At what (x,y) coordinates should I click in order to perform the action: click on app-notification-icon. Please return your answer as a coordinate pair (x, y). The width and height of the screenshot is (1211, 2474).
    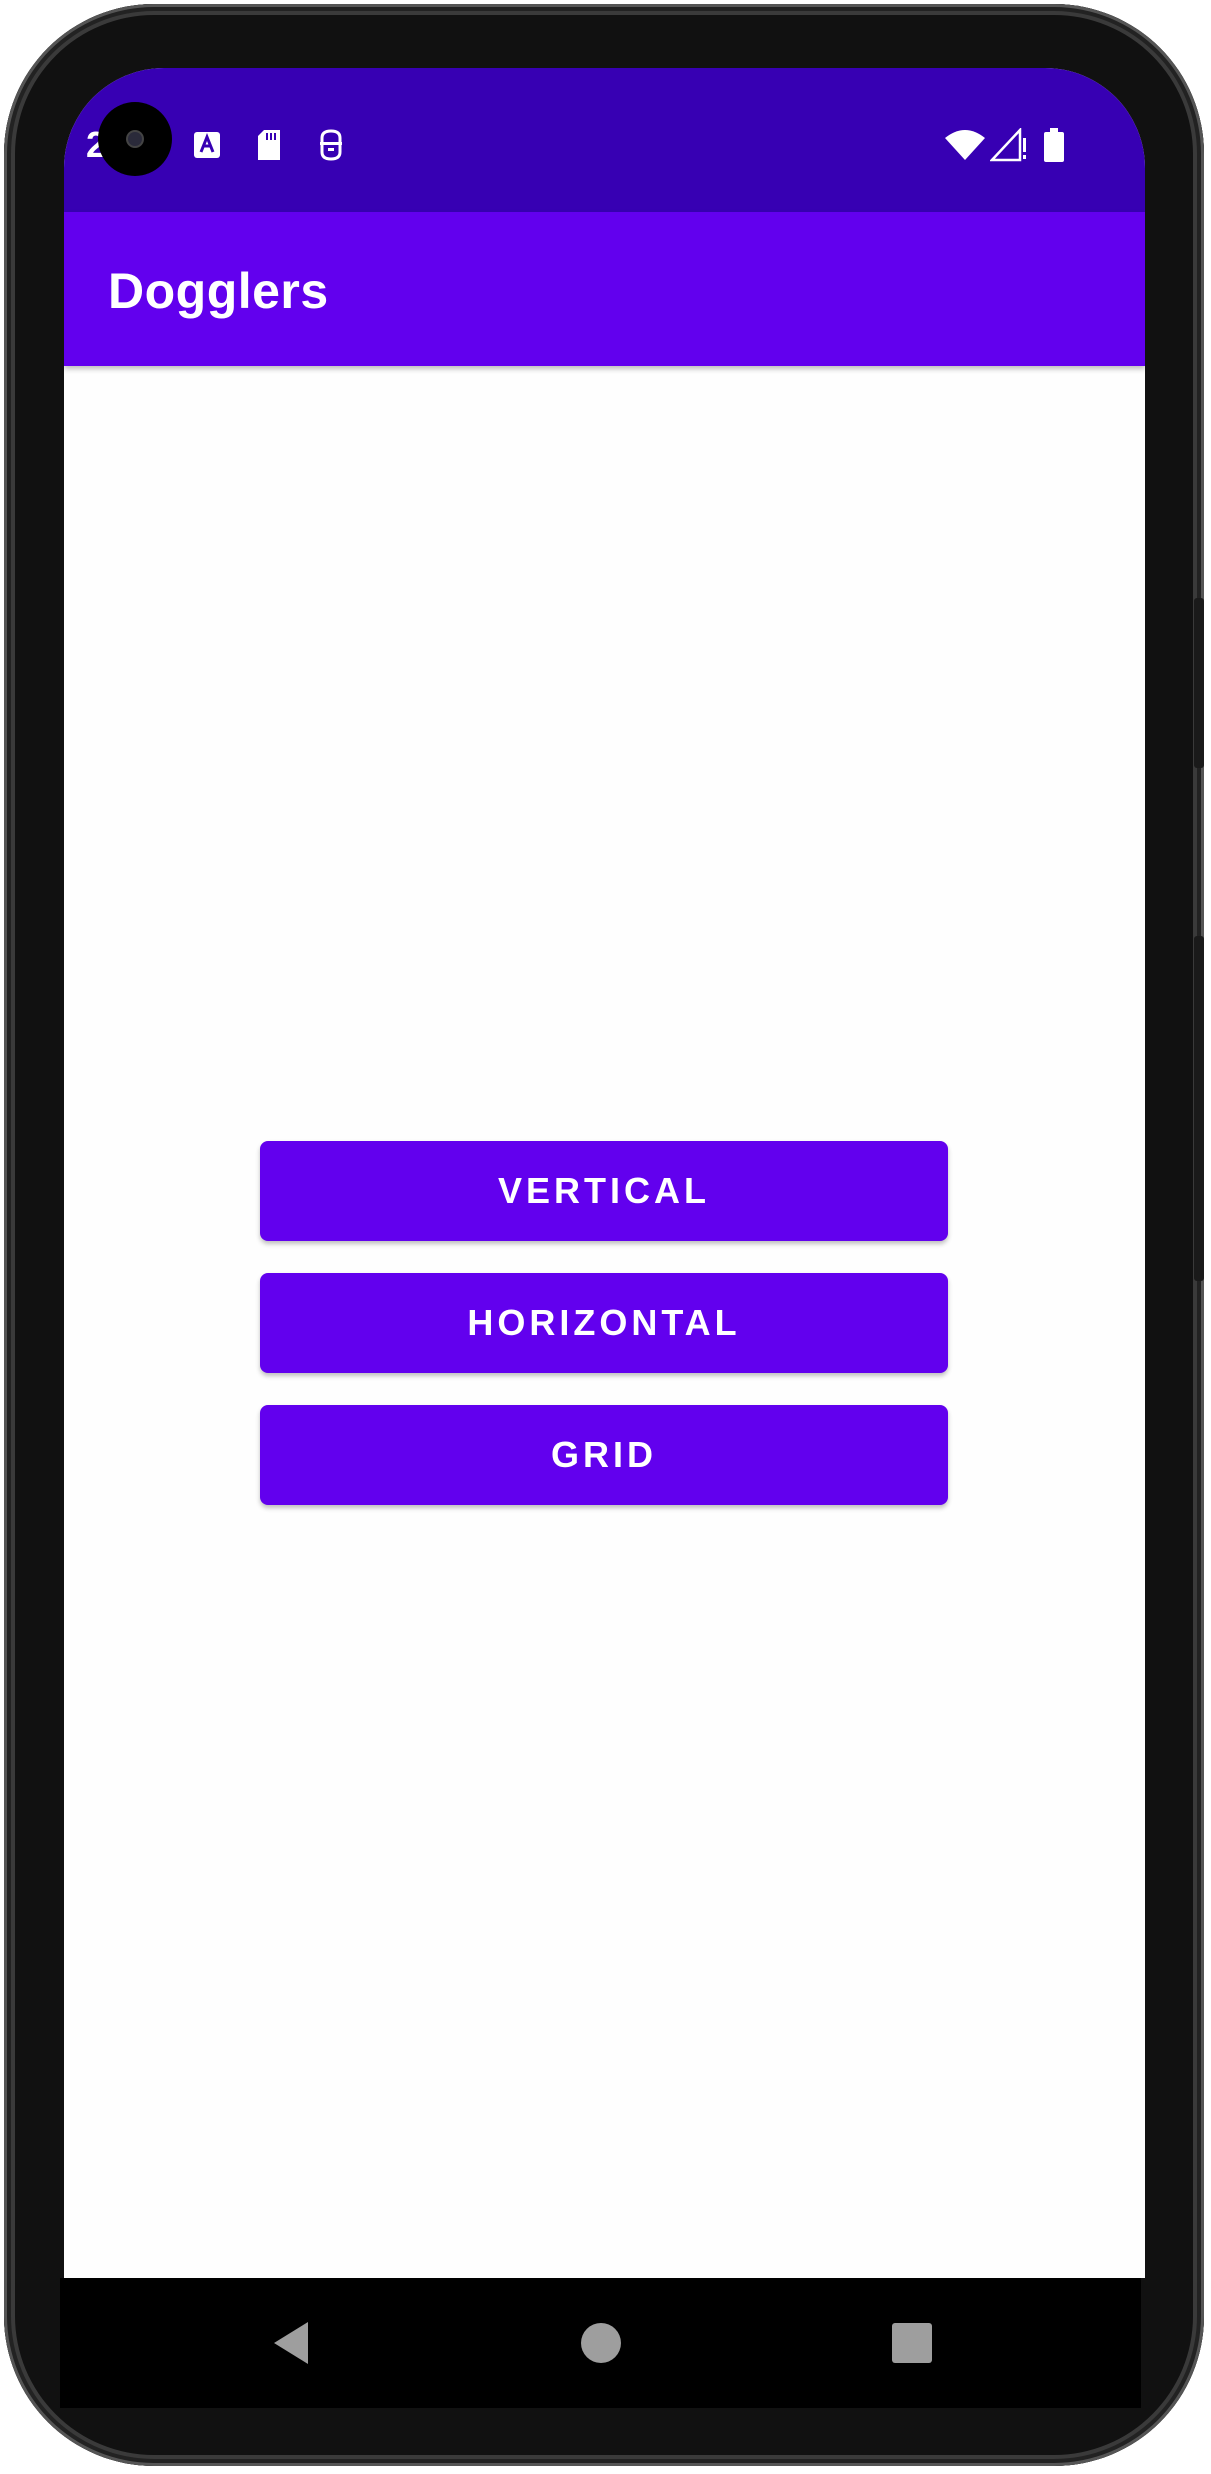
    Looking at the image, I should click on (331, 145).